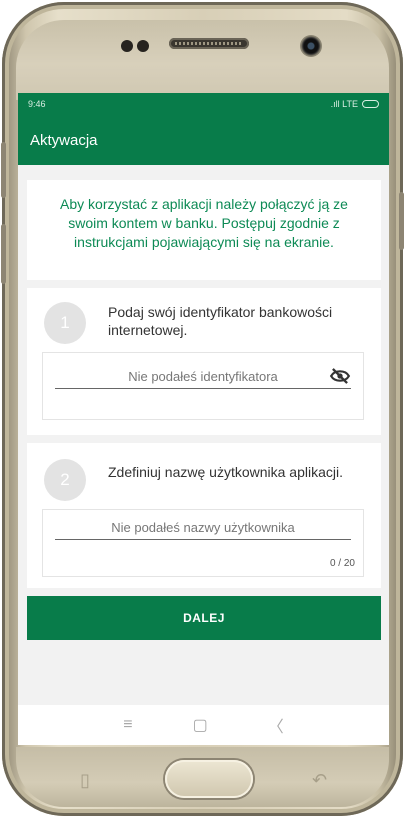 The width and height of the screenshot is (405, 818). Describe the element at coordinates (65, 480) in the screenshot. I see `step-number-2: 2` at that location.